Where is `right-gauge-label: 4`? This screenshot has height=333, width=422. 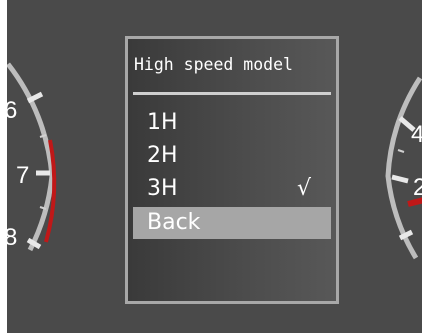 right-gauge-label: 4 is located at coordinates (416, 134).